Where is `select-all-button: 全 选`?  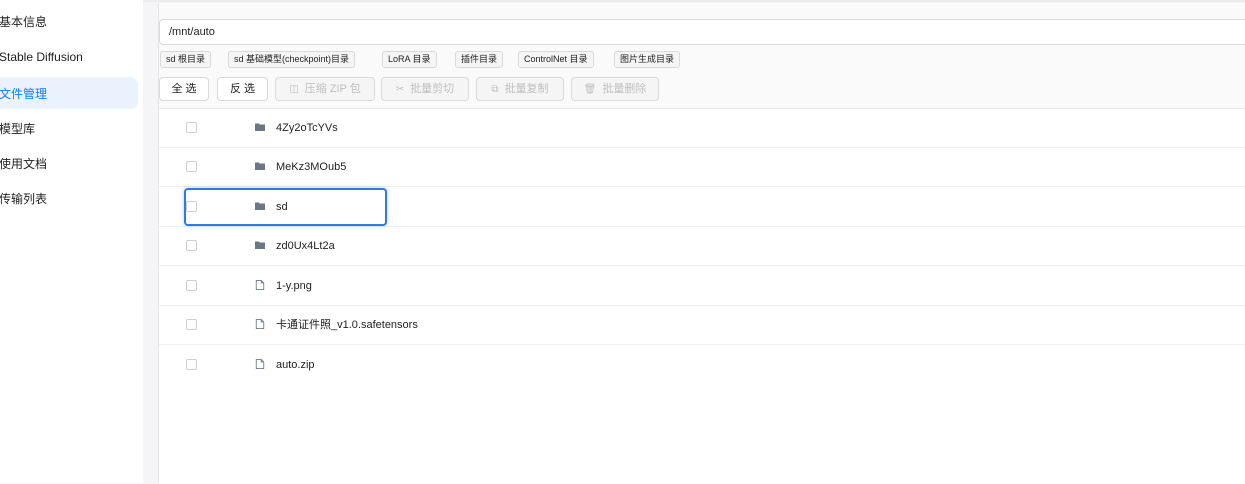
select-all-button: 全 选 is located at coordinates (184, 89).